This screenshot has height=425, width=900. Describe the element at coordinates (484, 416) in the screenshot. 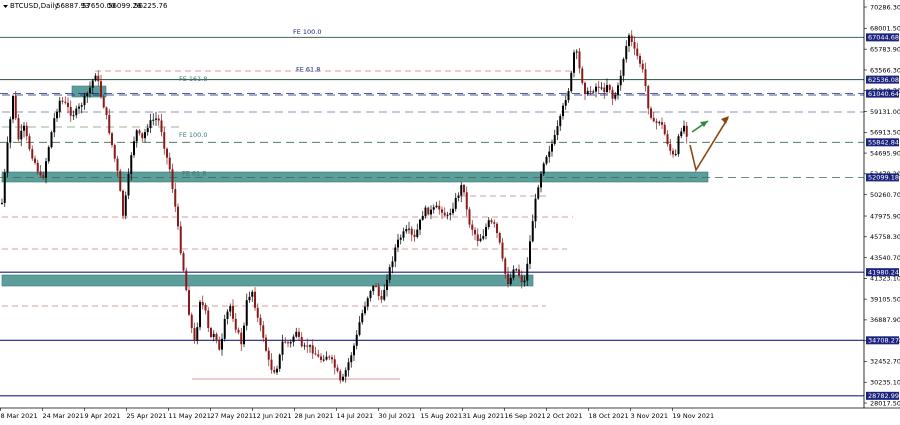

I see `x-tick-label: 31 Aug 2021` at that location.